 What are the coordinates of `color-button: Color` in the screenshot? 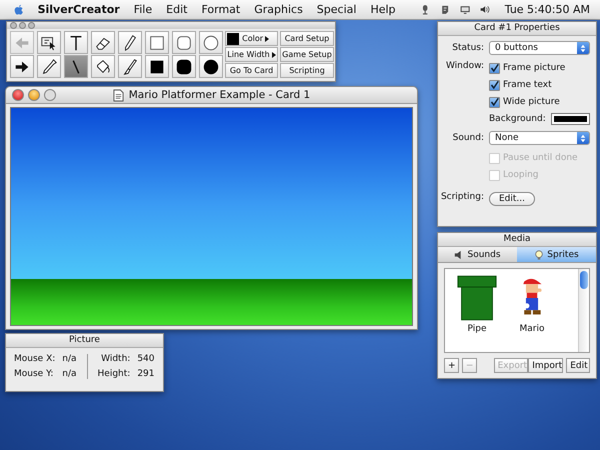 It's located at (251, 38).